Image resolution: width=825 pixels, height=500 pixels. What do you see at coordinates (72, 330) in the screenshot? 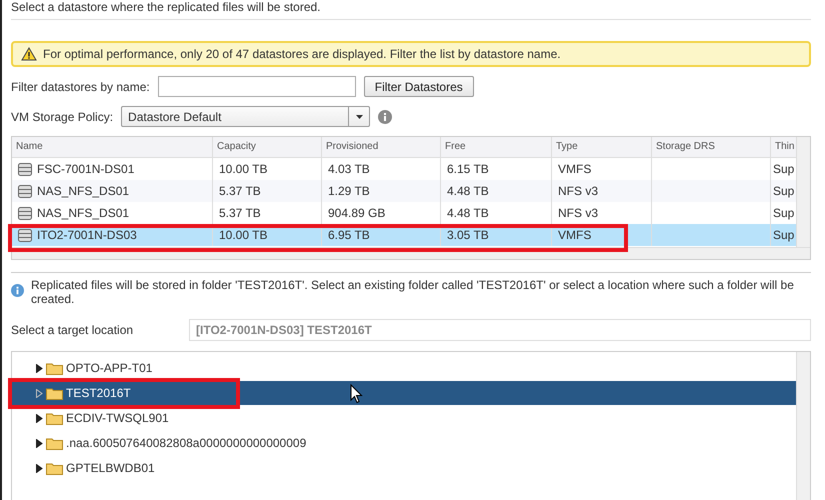
I see `target-label: Select a target location` at bounding box center [72, 330].